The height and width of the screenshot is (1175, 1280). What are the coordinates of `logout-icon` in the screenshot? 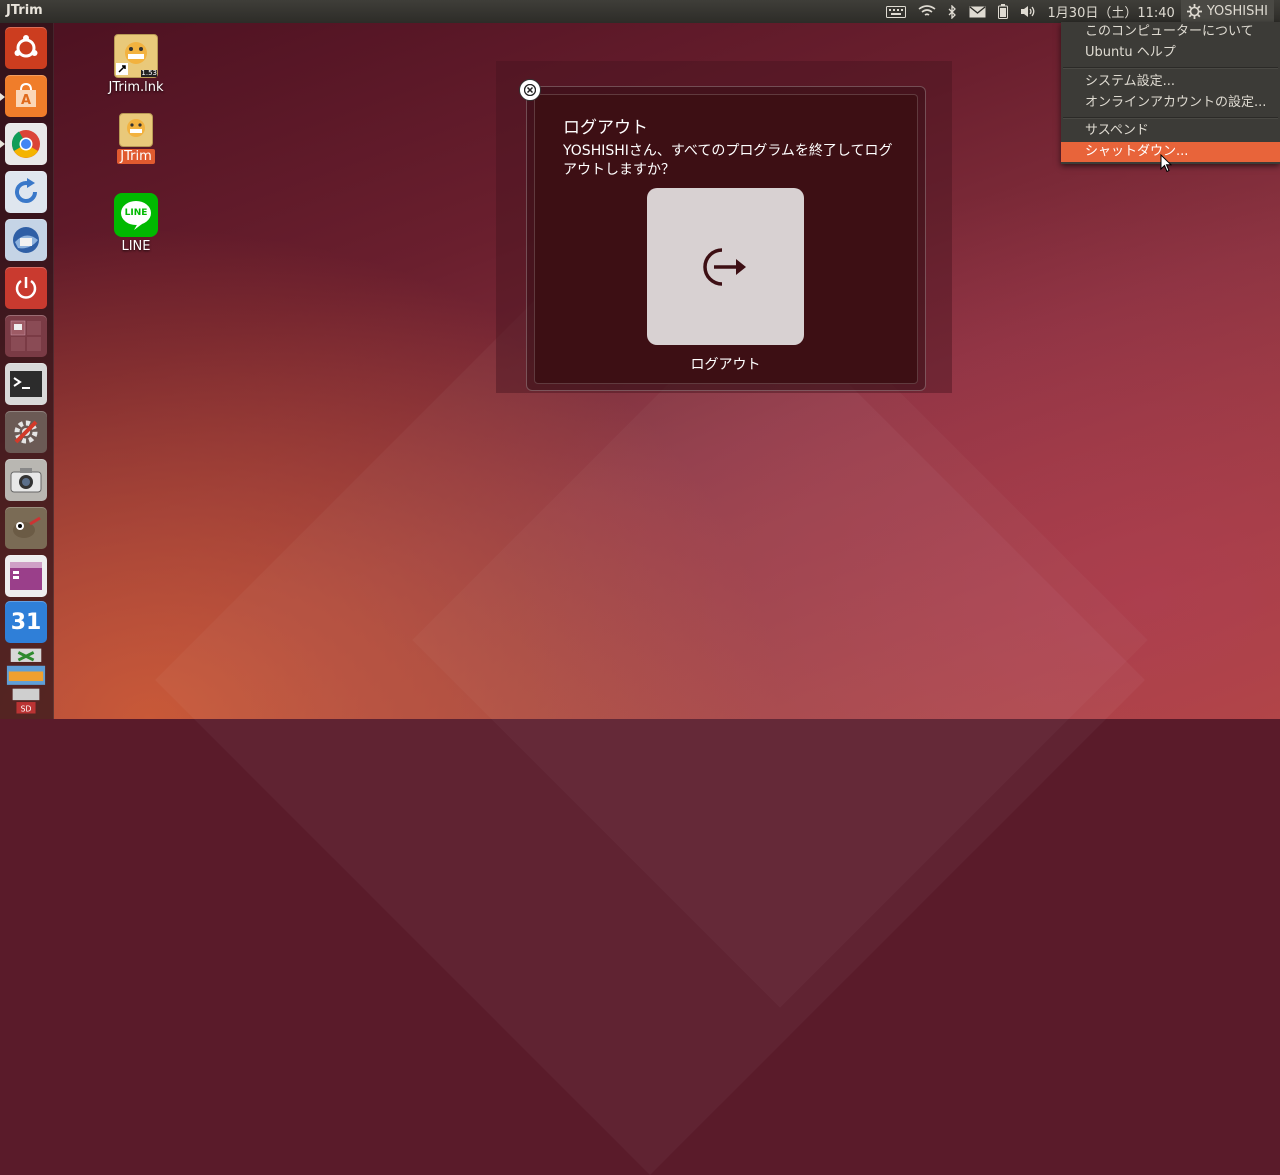 It's located at (724, 266).